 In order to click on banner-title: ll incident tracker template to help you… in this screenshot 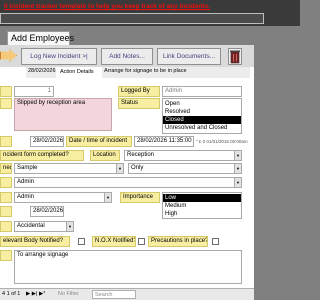, I will do `click(107, 6)`.